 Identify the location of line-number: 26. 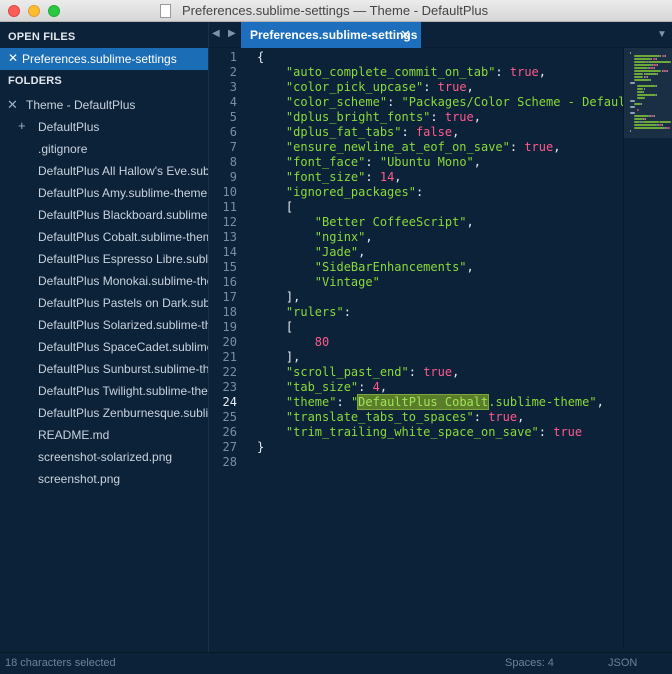
(229, 432).